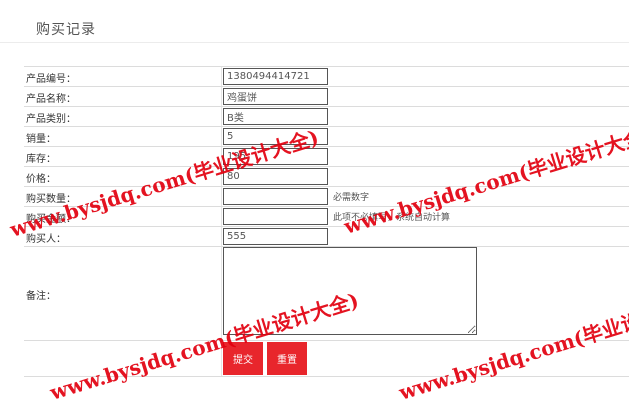 The width and height of the screenshot is (629, 406). Describe the element at coordinates (243, 358) in the screenshot. I see `submit-button: 提交` at that location.